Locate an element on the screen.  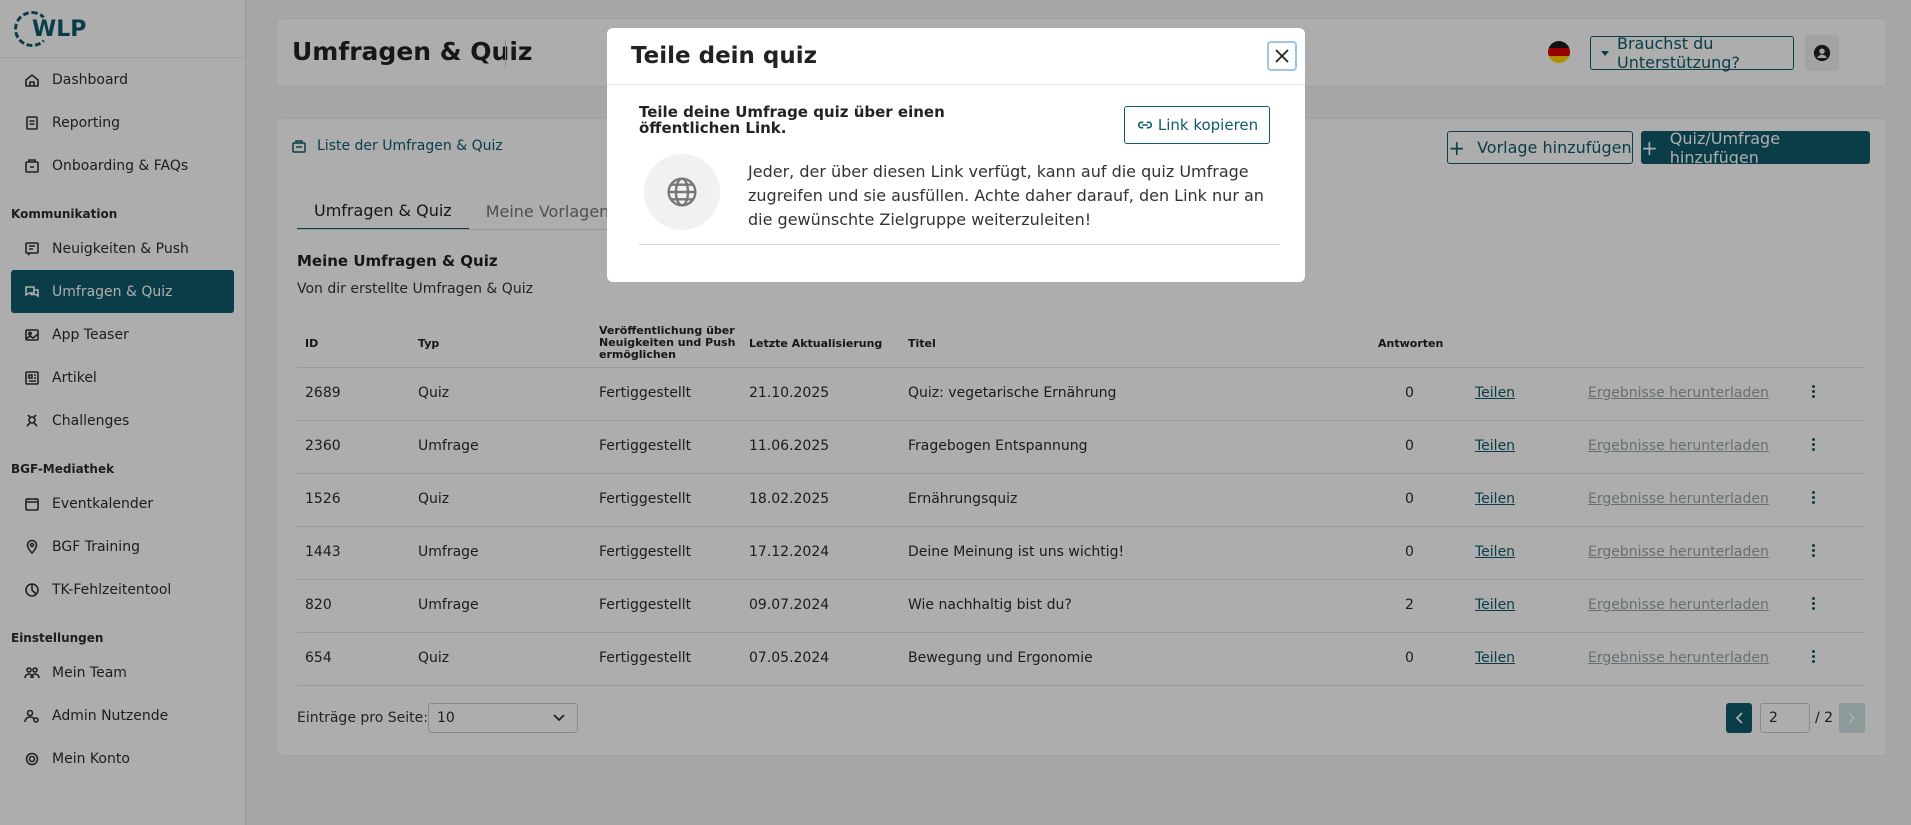
modal-divider is located at coordinates (956, 84).